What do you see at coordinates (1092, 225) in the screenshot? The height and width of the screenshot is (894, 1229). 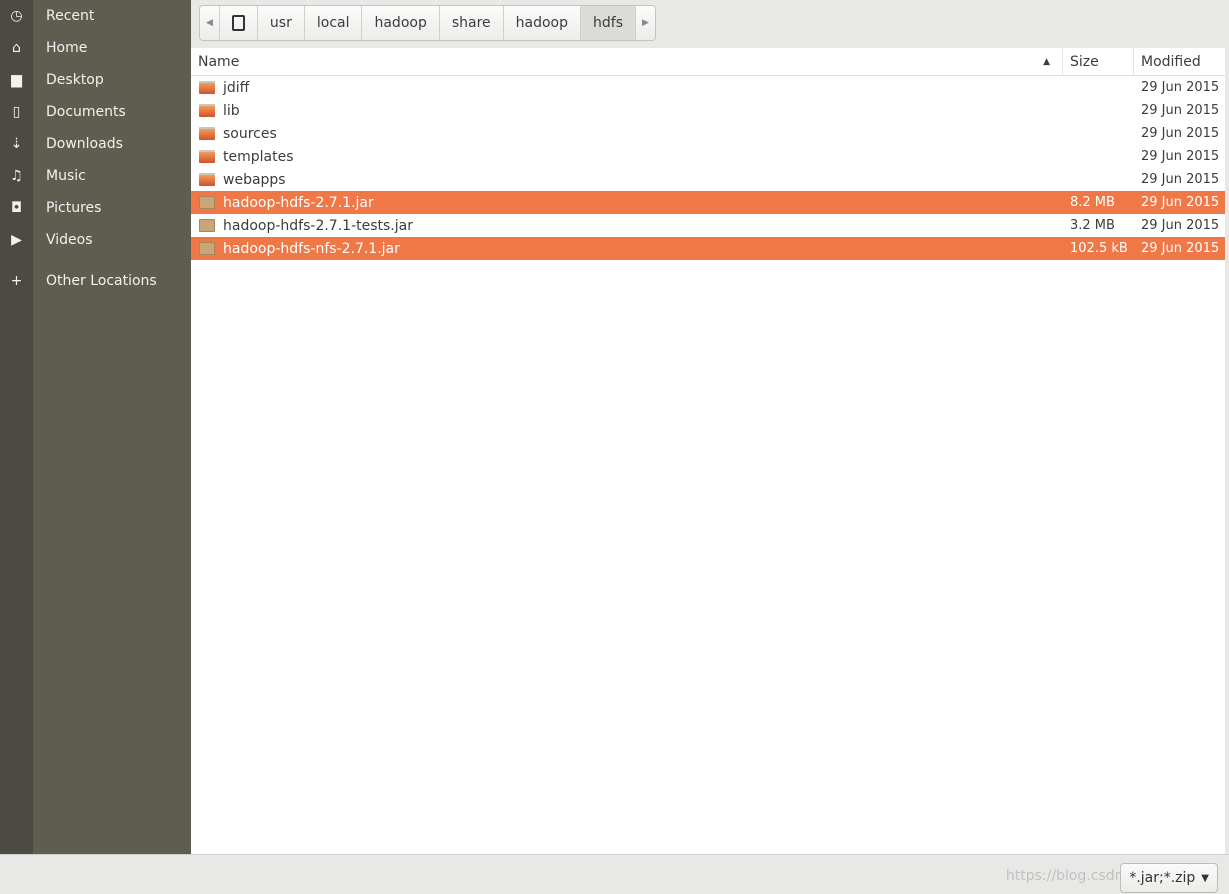 I see `file-size: 3.2 MB` at bounding box center [1092, 225].